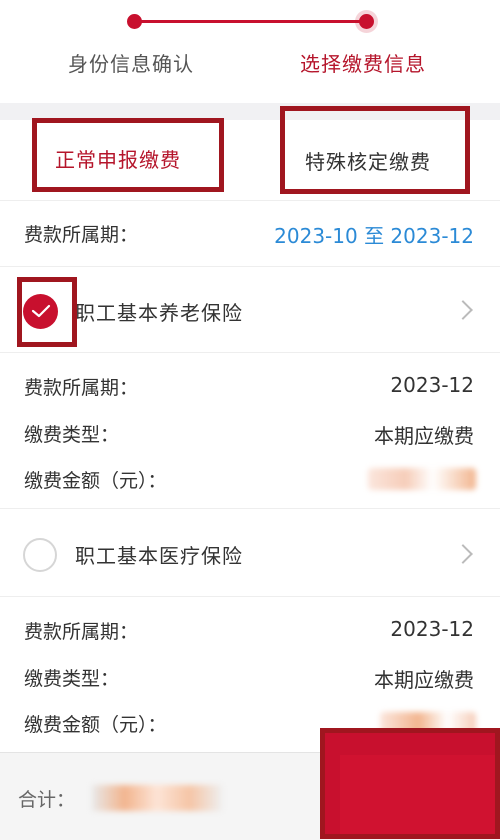 This screenshot has height=840, width=500. I want to click on item-1-type-label: 缴费类型：, so click(72, 435).